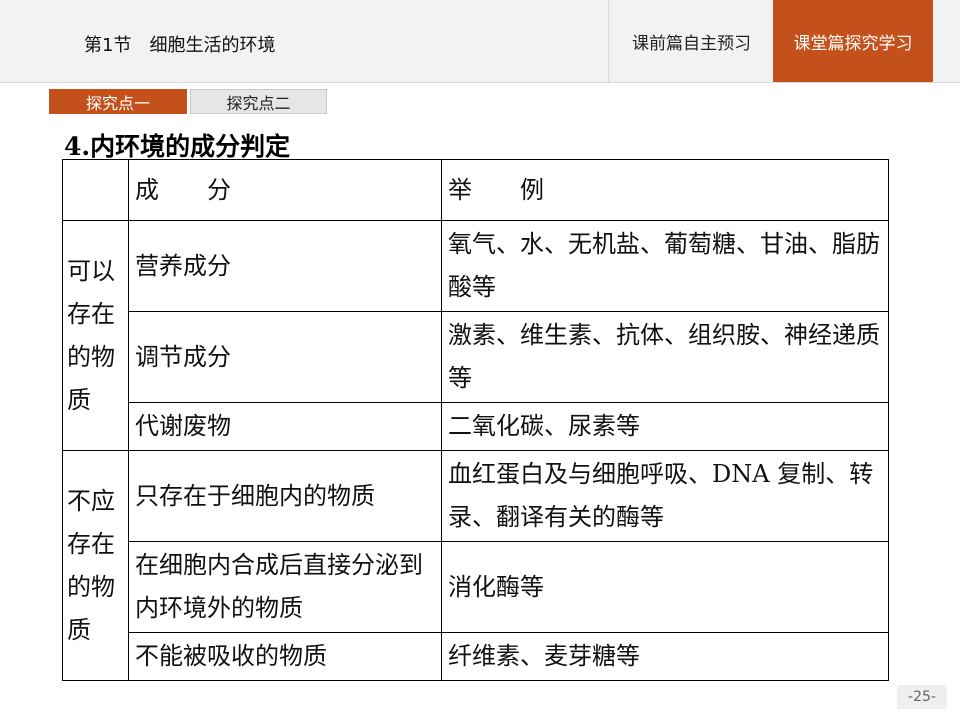 Image resolution: width=960 pixels, height=720 pixels. Describe the element at coordinates (118, 101) in the screenshot. I see `subtab-explore-1: 探究点一` at that location.